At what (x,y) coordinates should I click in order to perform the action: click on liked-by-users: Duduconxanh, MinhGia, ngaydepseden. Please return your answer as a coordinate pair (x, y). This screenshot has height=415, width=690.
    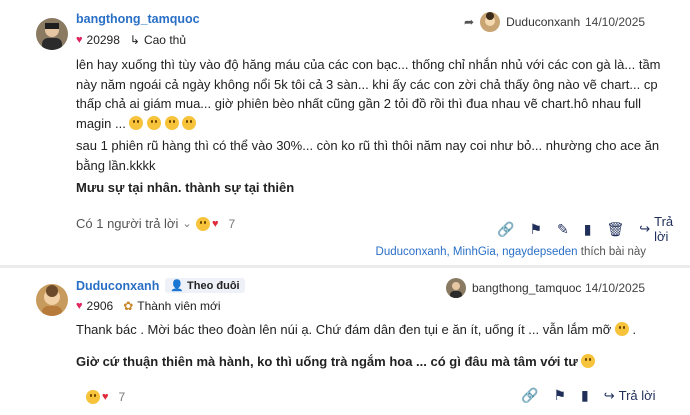
    Looking at the image, I should click on (477, 252).